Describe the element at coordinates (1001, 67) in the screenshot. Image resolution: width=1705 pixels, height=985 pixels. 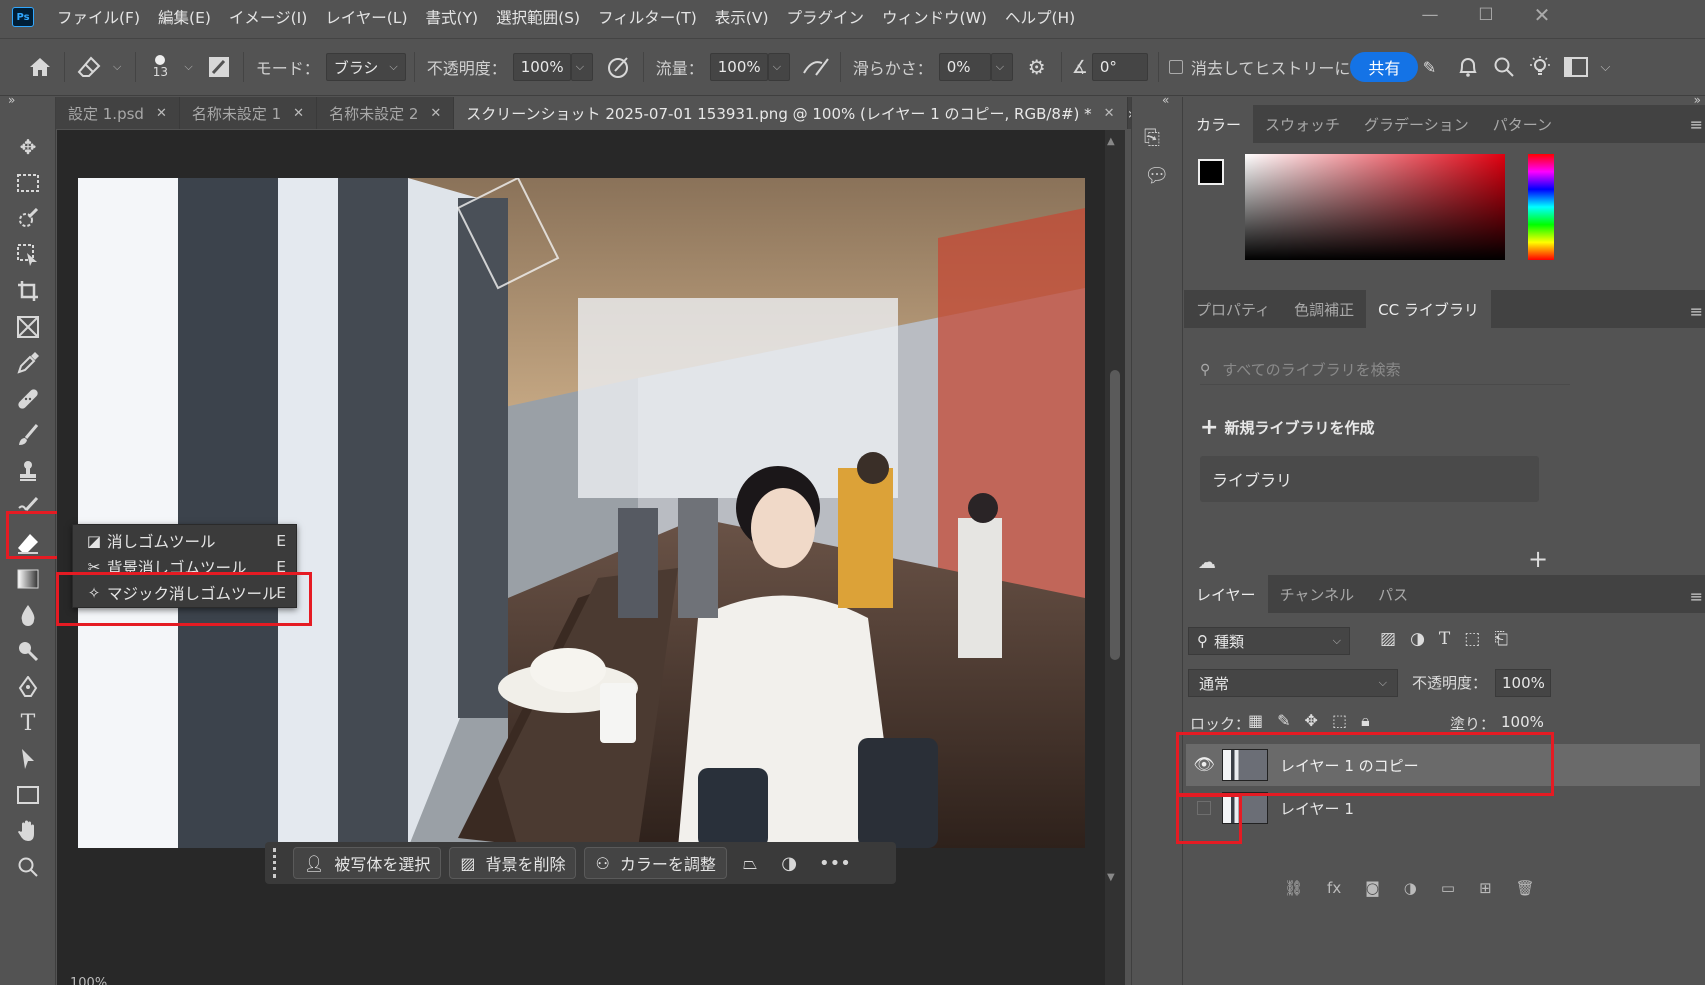
I see `smoothing-dropdown: ⌵` at that location.